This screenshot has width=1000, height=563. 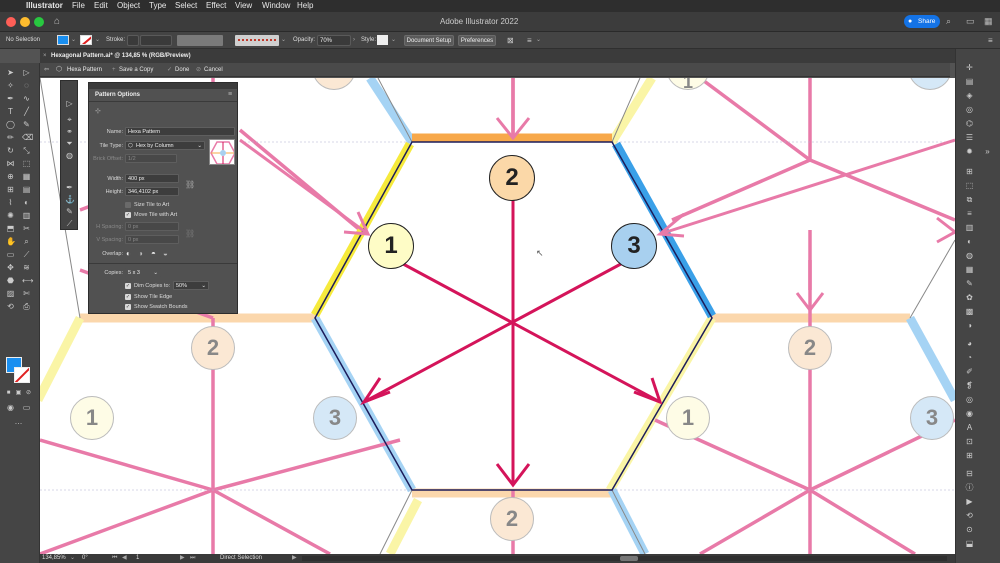 What do you see at coordinates (69, 103) in the screenshot?
I see `pattern-tile-tool-icon: ▷` at bounding box center [69, 103].